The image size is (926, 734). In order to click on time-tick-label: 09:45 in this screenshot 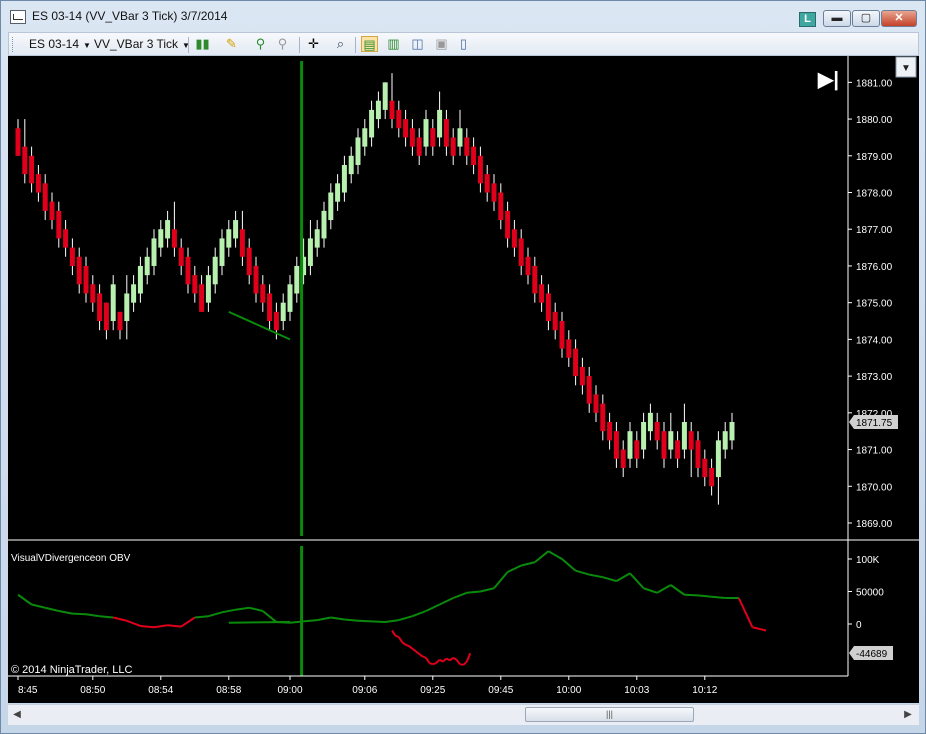, I will do `click(500, 690)`.